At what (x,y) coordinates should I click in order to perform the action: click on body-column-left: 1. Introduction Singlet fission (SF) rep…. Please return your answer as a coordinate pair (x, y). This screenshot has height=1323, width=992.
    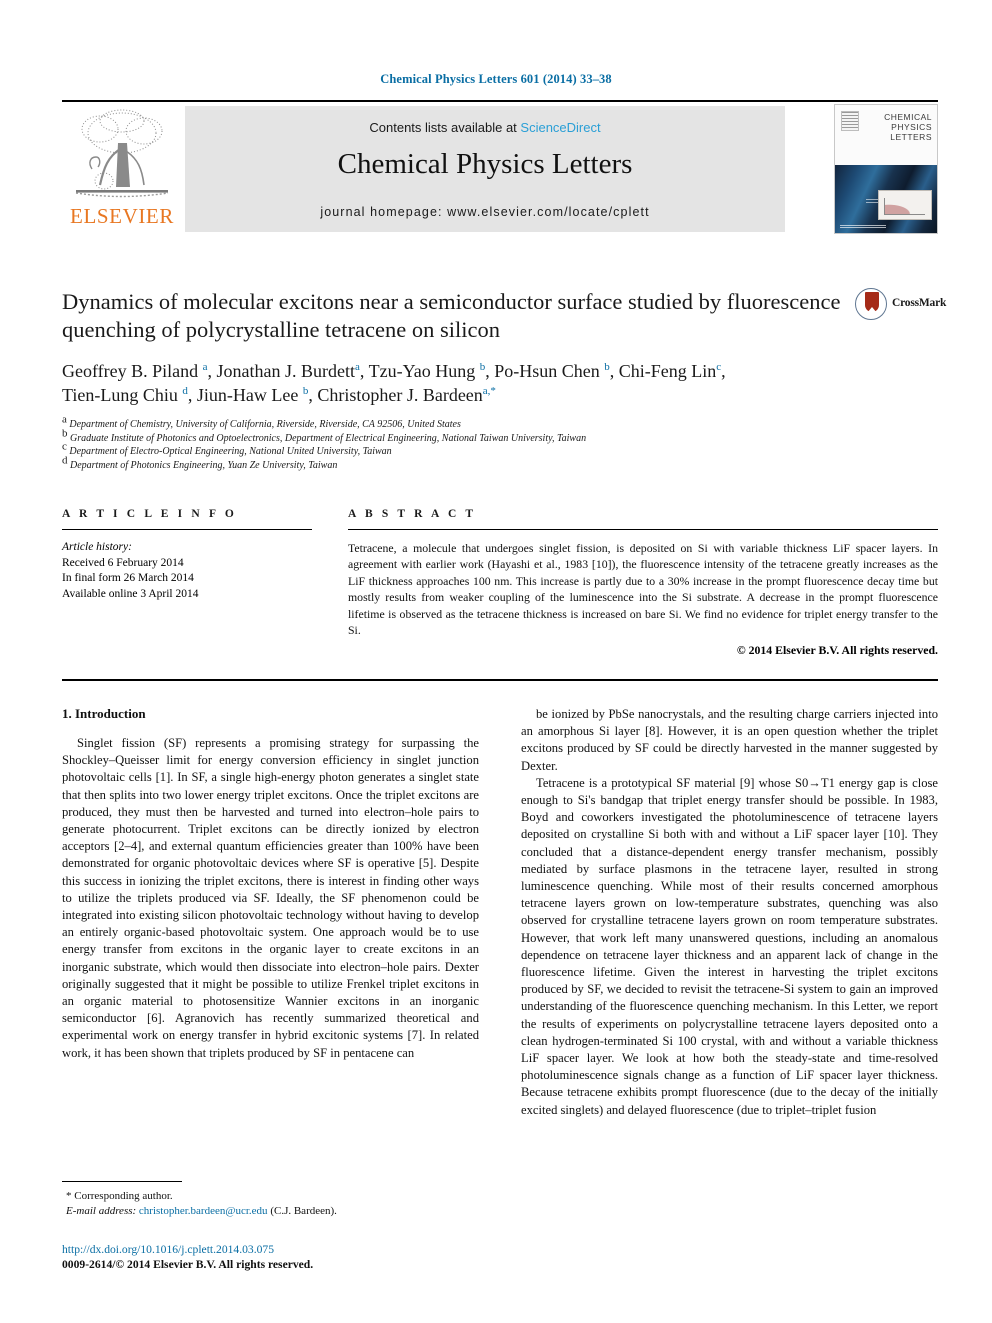
    Looking at the image, I should click on (270, 884).